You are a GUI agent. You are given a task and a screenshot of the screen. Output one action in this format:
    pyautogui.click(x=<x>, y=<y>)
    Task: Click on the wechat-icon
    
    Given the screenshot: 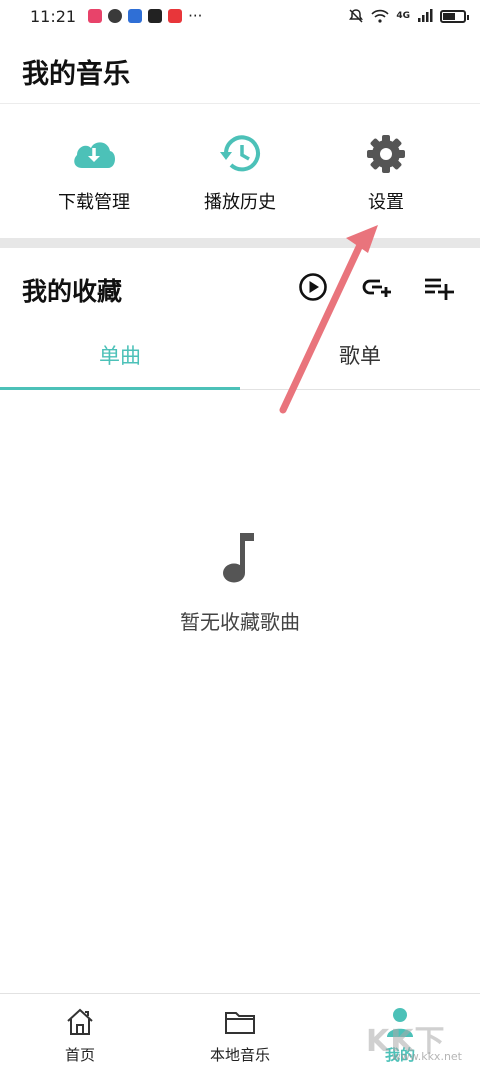 What is the action you would take?
    pyautogui.click(x=115, y=16)
    